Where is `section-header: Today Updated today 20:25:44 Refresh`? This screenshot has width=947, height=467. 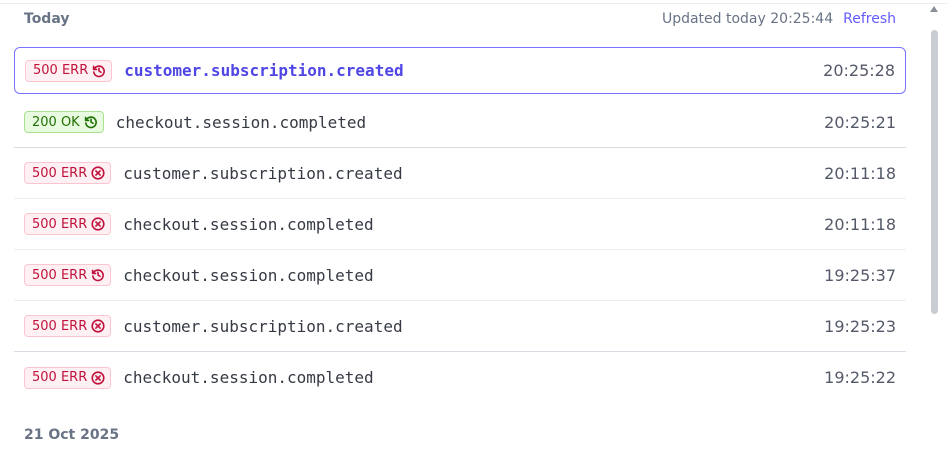 section-header: Today Updated today 20:25:44 Refresh is located at coordinates (460, 19).